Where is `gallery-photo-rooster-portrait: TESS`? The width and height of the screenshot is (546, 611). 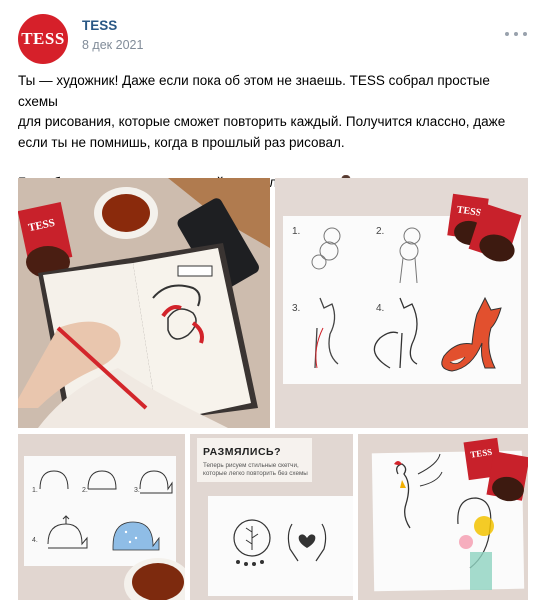
gallery-photo-rooster-portrait: TESS is located at coordinates (443, 517).